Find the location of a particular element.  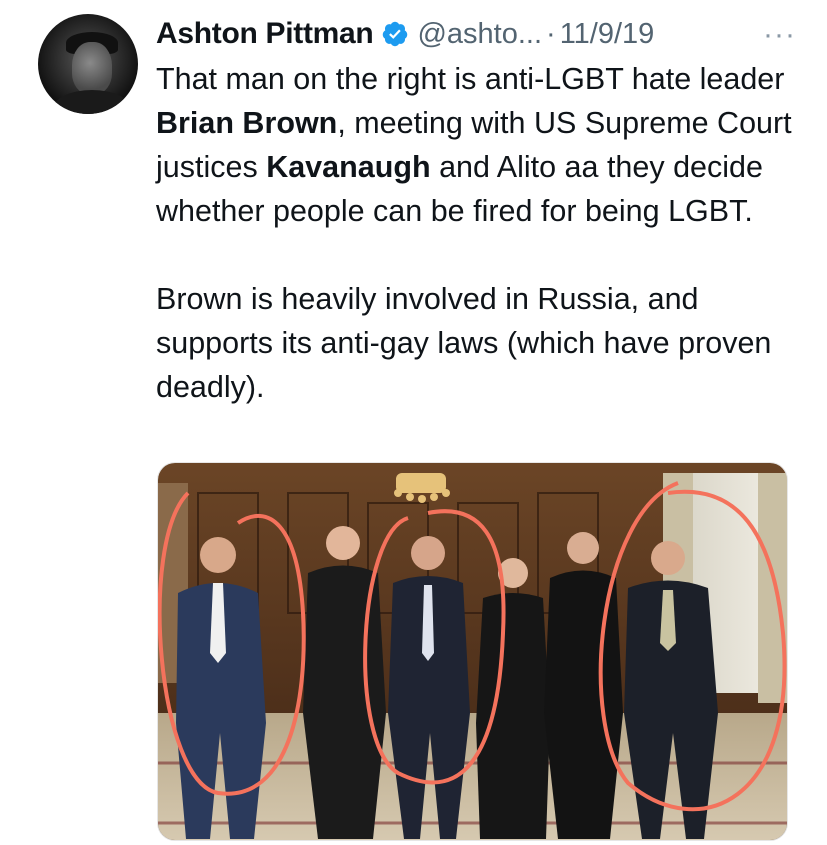

author-name: Ashton Pittman is located at coordinates (265, 34).